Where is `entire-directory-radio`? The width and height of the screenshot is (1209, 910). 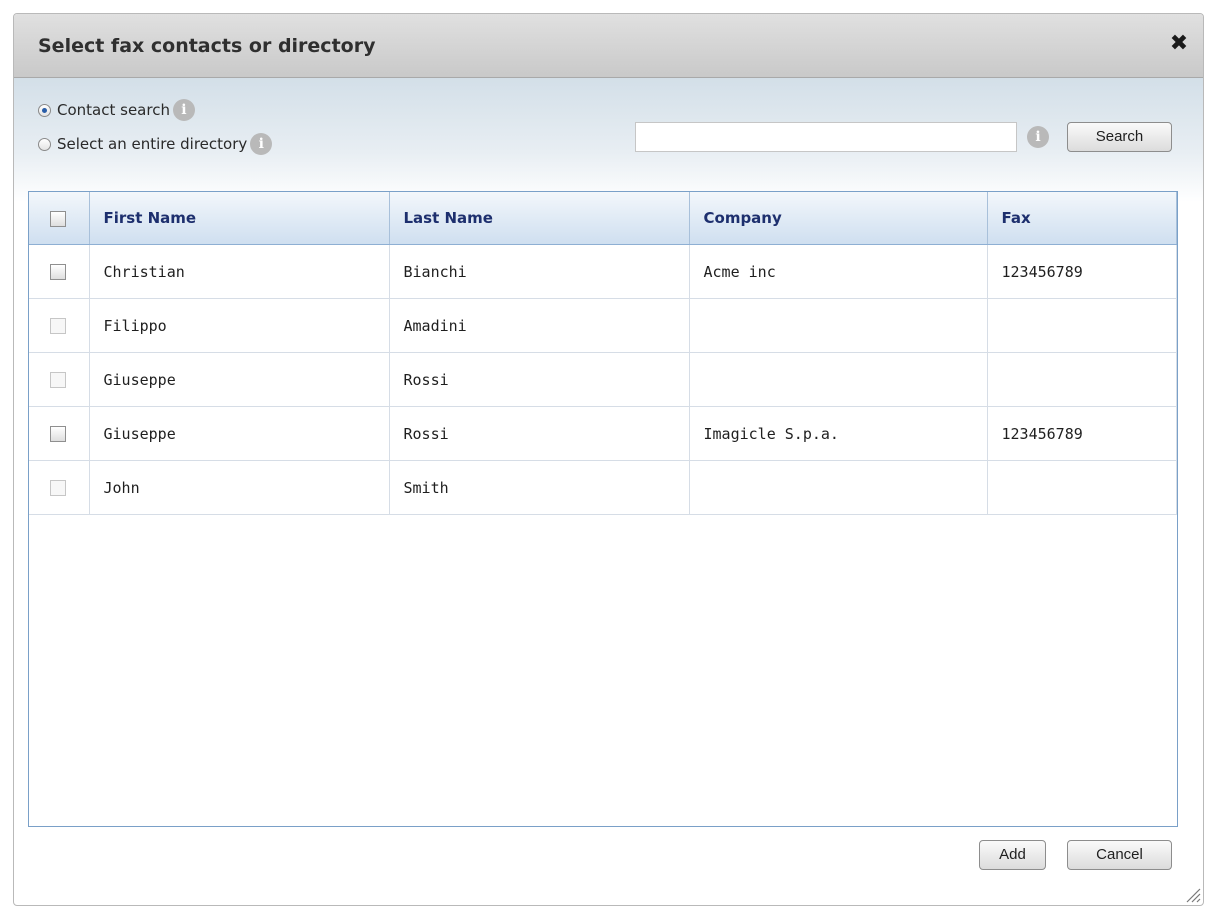 entire-directory-radio is located at coordinates (44, 144).